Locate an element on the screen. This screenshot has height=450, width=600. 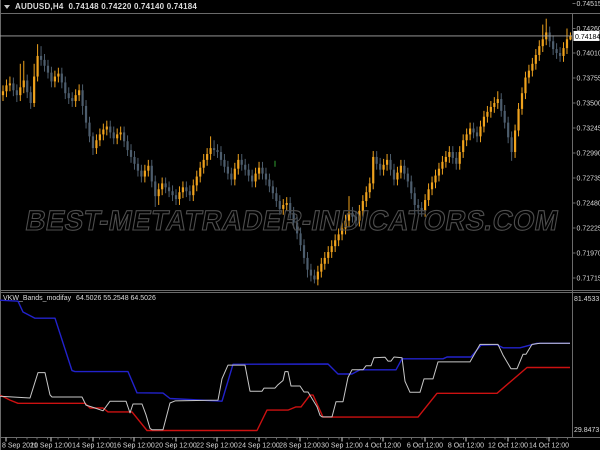
time-tick-label: 12 Oct 12:00 is located at coordinates (508, 446).